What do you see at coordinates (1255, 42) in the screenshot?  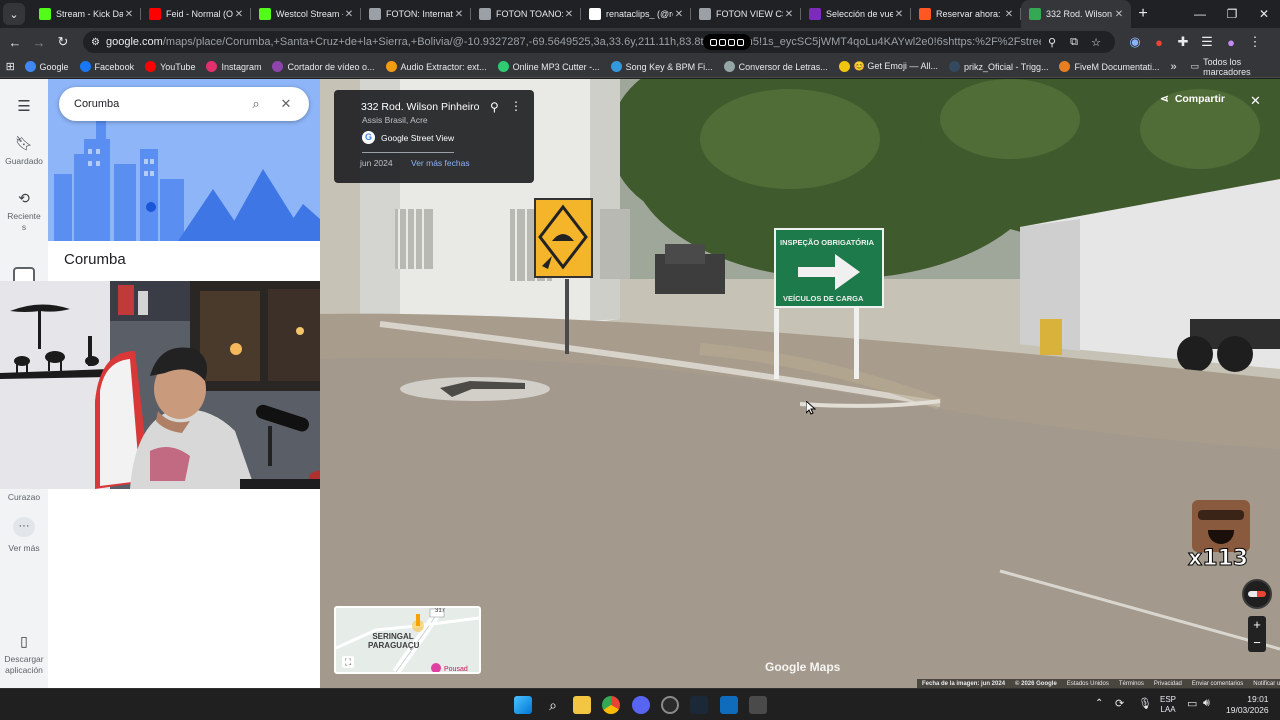 I see `chrome-menu-icon: ⋮` at bounding box center [1255, 42].